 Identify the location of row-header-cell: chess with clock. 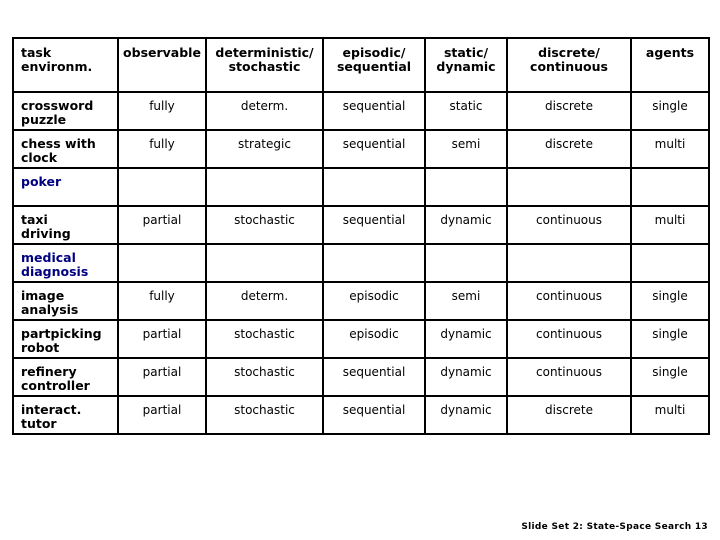
(65, 149).